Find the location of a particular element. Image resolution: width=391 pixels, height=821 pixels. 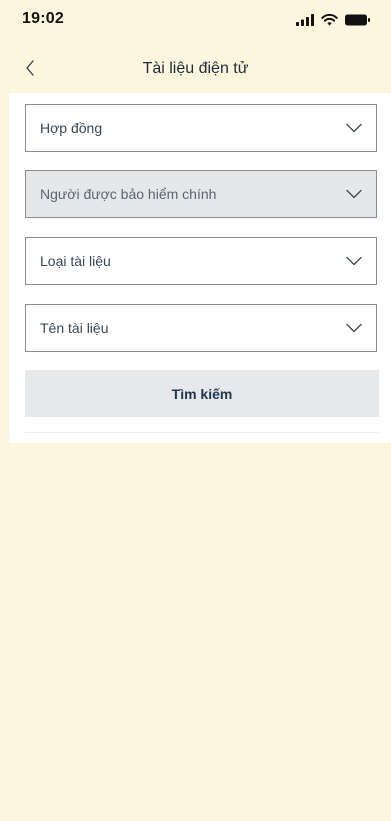

main-insured-select-label: Người được bảo hiểm chính is located at coordinates (128, 194).